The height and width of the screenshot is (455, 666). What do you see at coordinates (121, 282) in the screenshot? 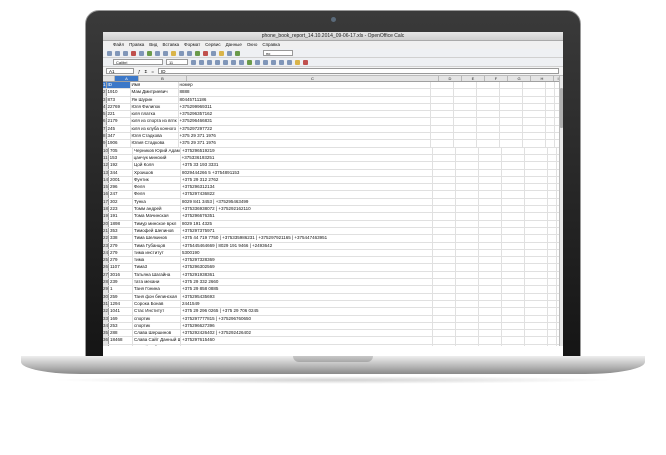
I see `cell: 239` at bounding box center [121, 282].